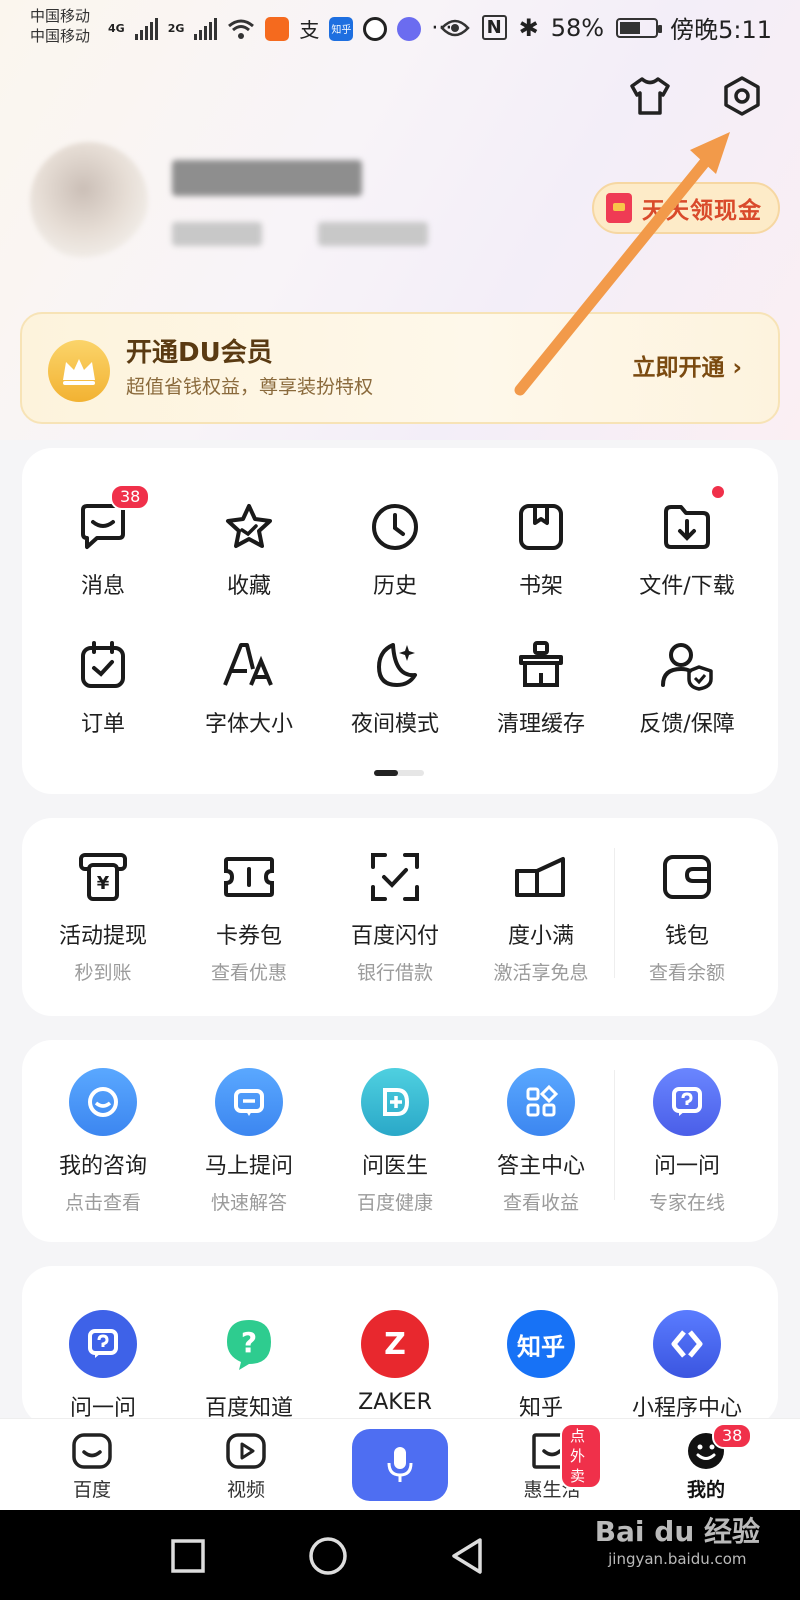 The image size is (800, 1600). I want to click on finance-item-cashout: ¥ 活动提现 秒到账, so click(103, 916).